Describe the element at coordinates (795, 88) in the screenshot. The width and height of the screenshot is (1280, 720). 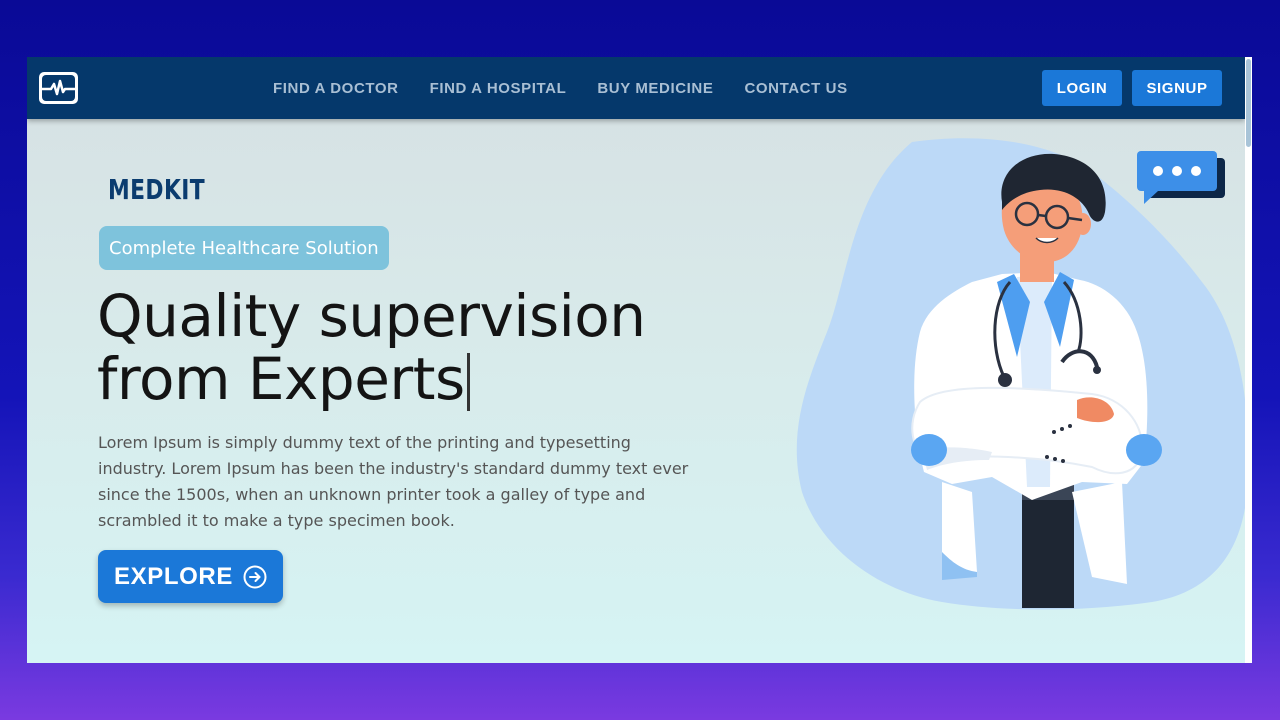
I see `nav-link-contact-us: CONTACT US` at that location.